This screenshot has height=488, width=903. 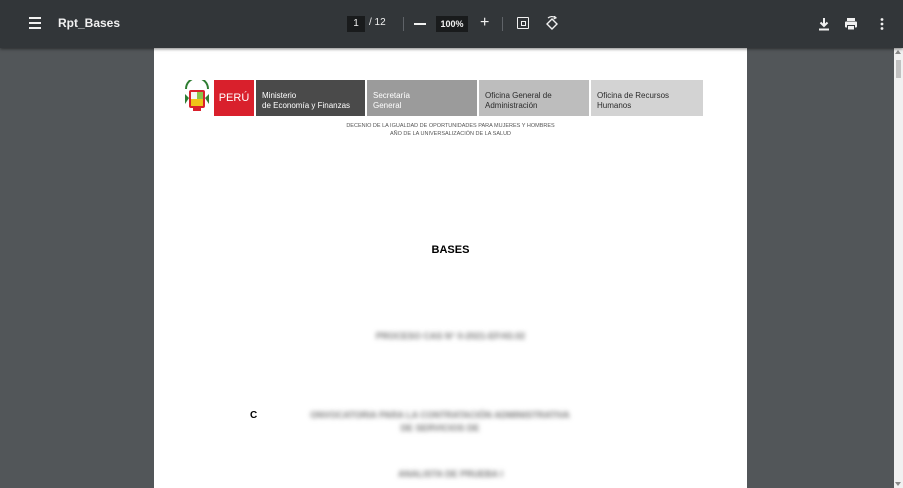 I want to click on zoom-out-button, so click(x=420, y=24).